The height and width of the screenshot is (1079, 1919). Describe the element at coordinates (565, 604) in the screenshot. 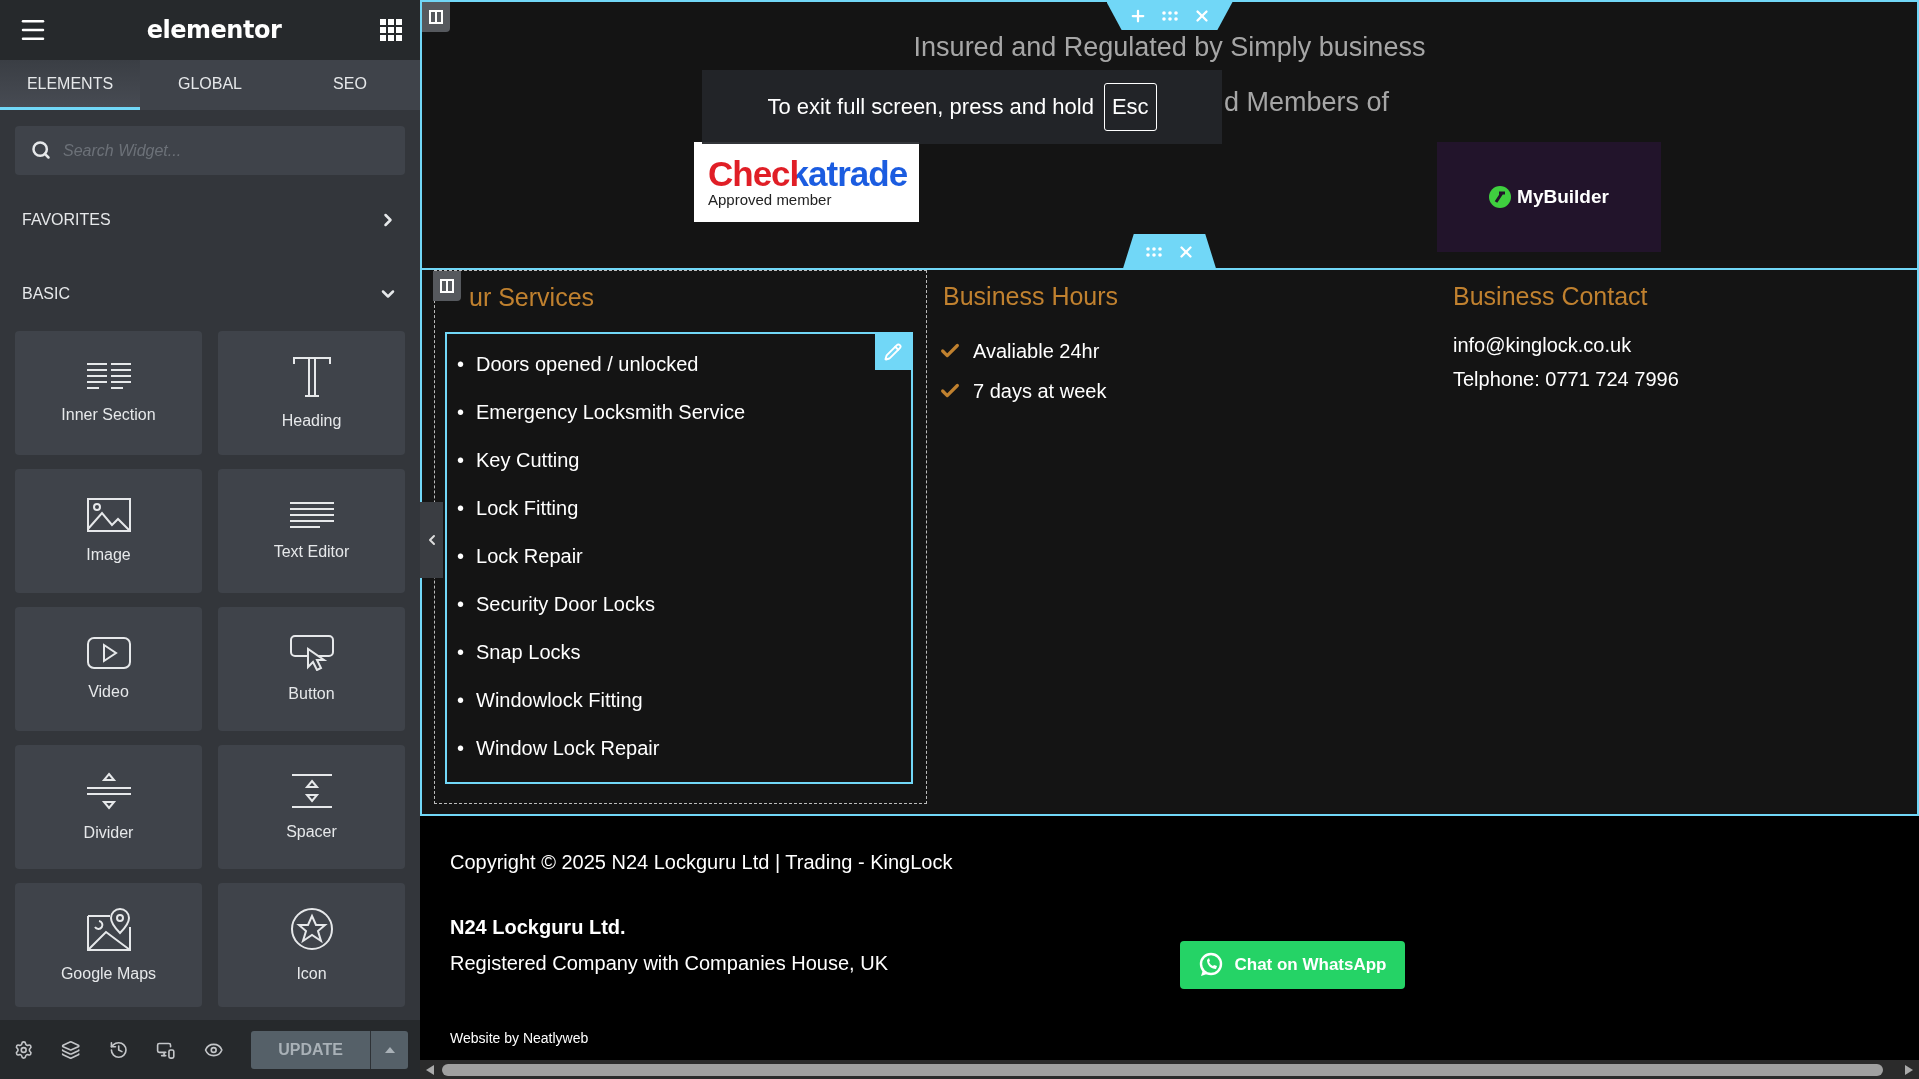

I see `service-item: Security Door Locks` at that location.